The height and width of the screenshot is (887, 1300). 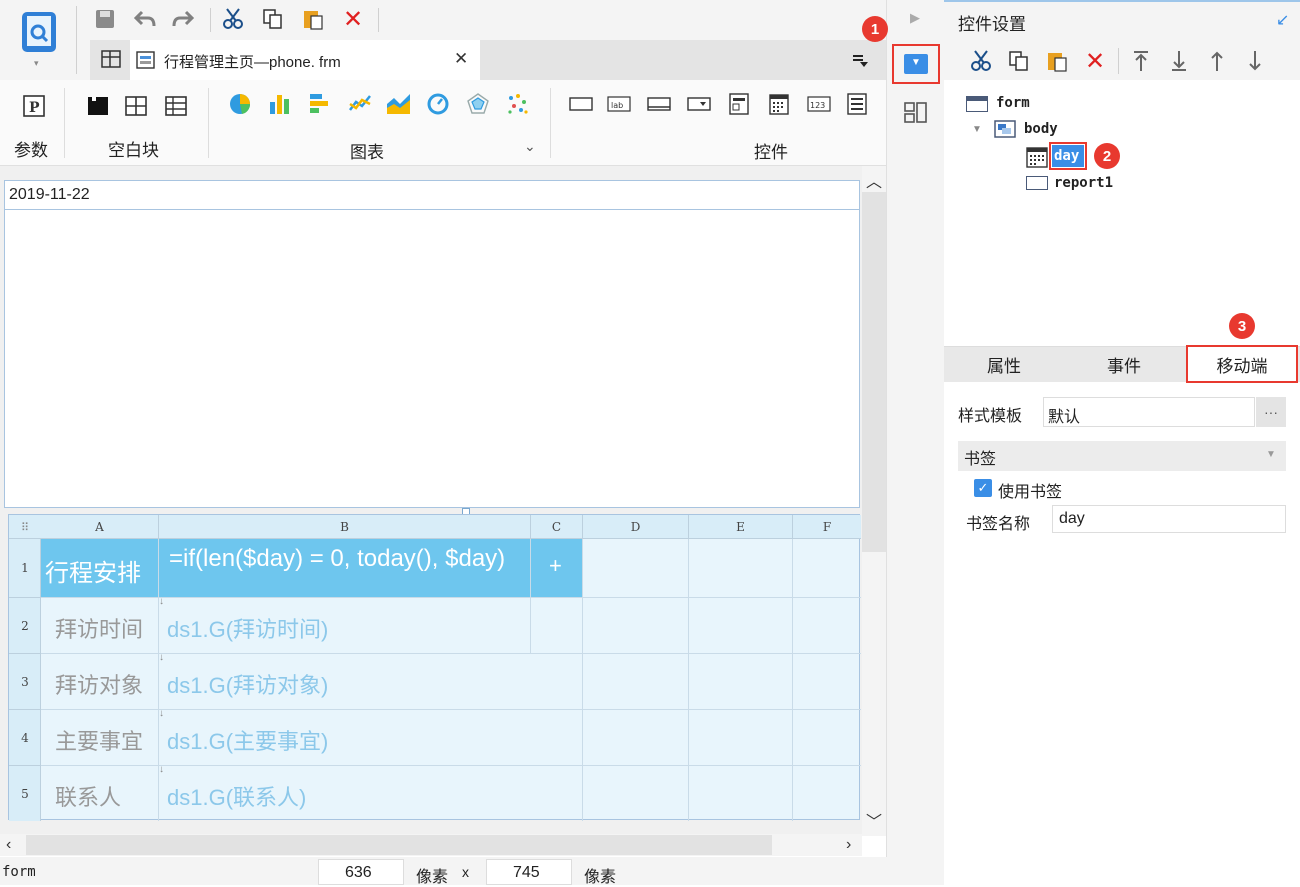 What do you see at coordinates (741, 568) in the screenshot?
I see `cell-e1` at bounding box center [741, 568].